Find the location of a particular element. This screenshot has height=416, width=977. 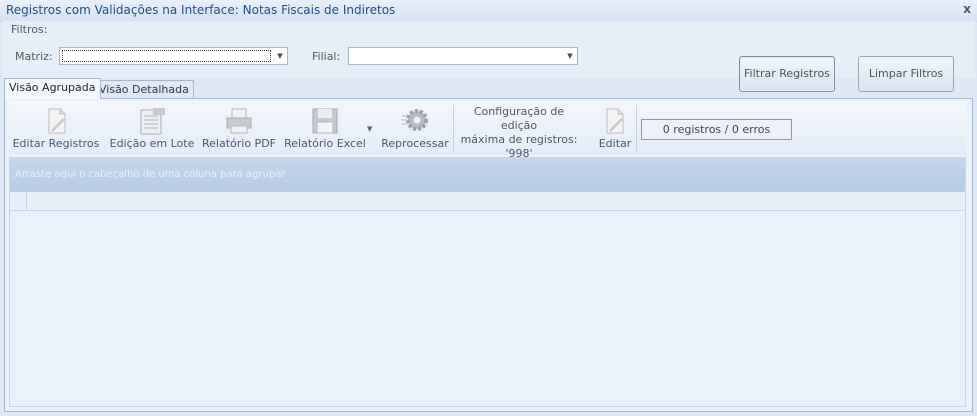

pdf-report-button: Relatório PDF is located at coordinates (239, 128).